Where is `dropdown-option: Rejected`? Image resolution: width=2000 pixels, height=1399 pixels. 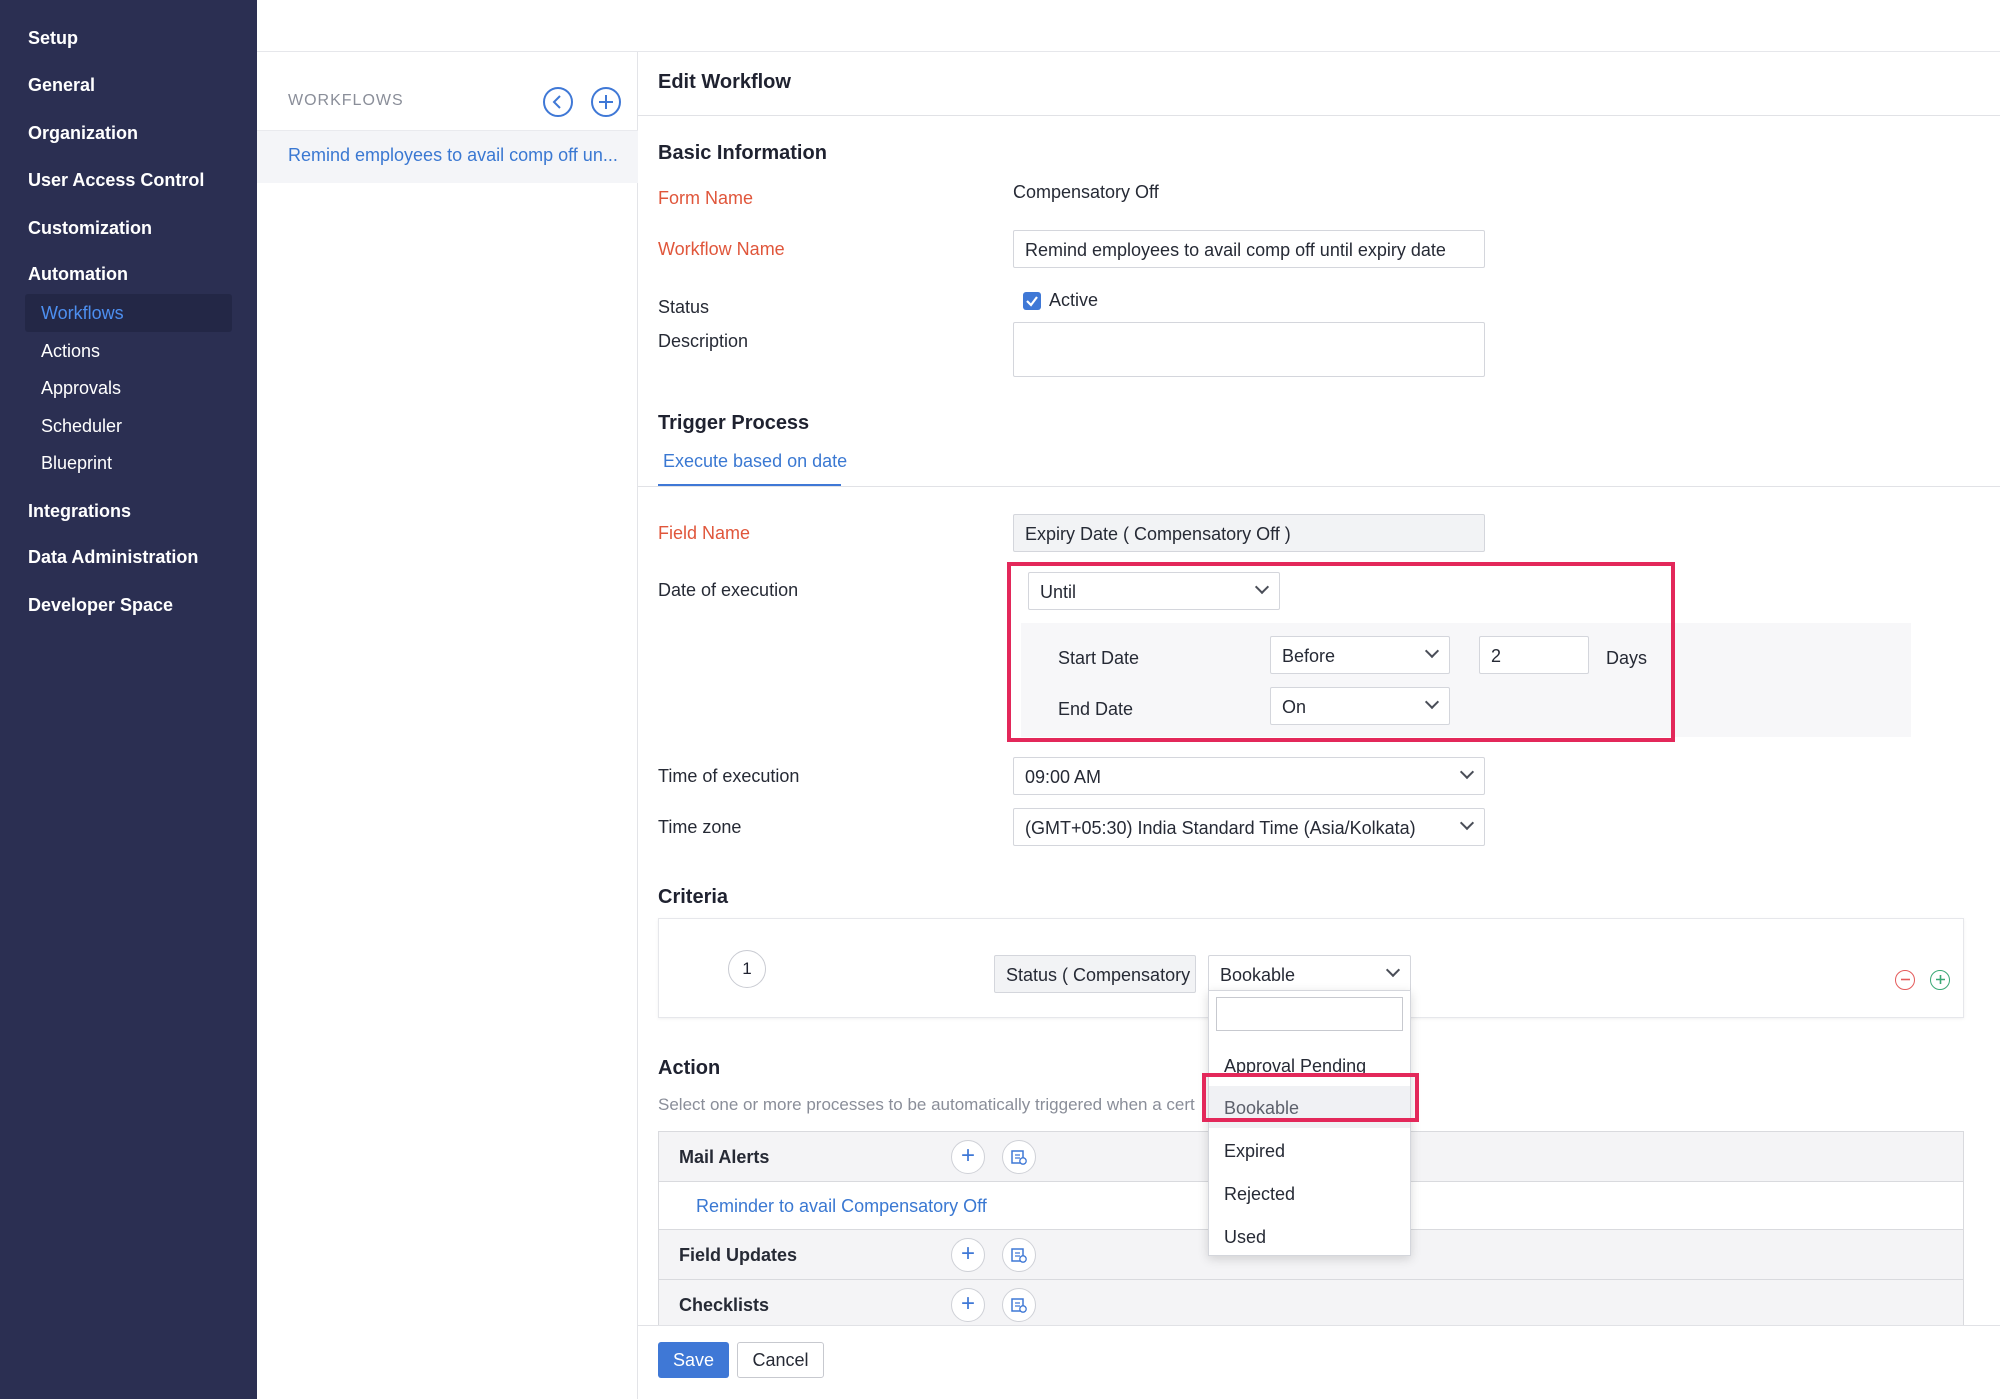 dropdown-option: Rejected is located at coordinates (1309, 1193).